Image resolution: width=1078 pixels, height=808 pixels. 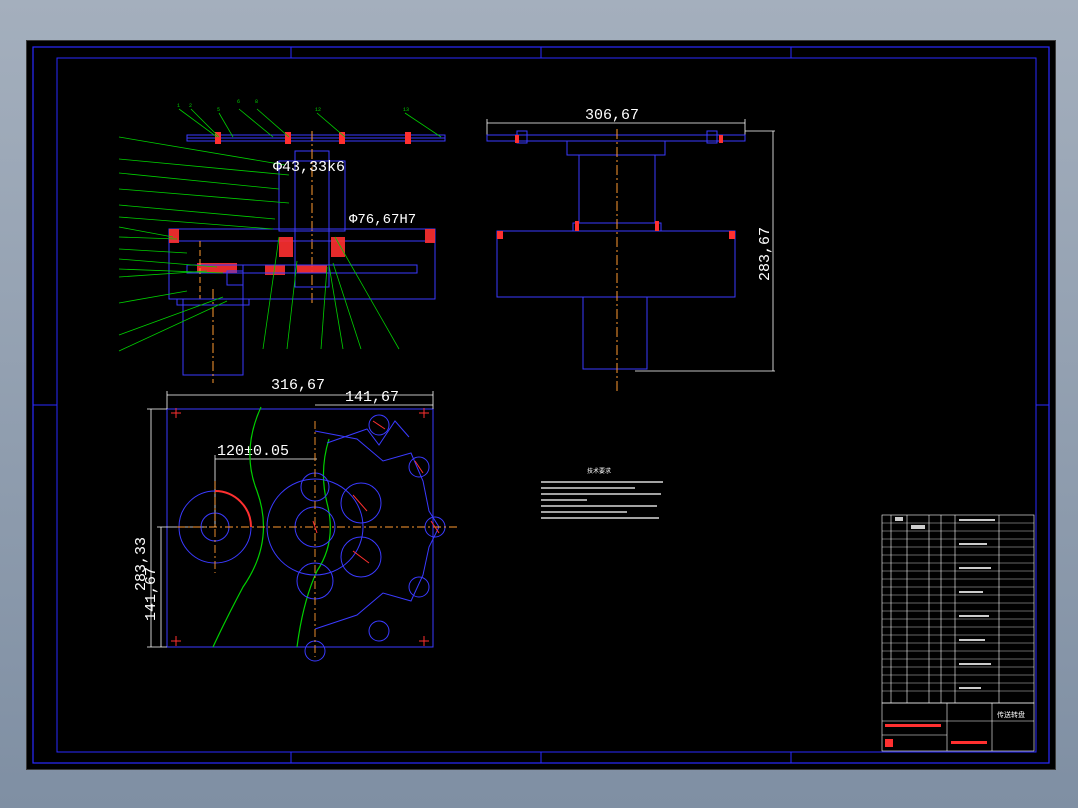 I want to click on notes-heading: 技术要求, so click(x=599, y=471).